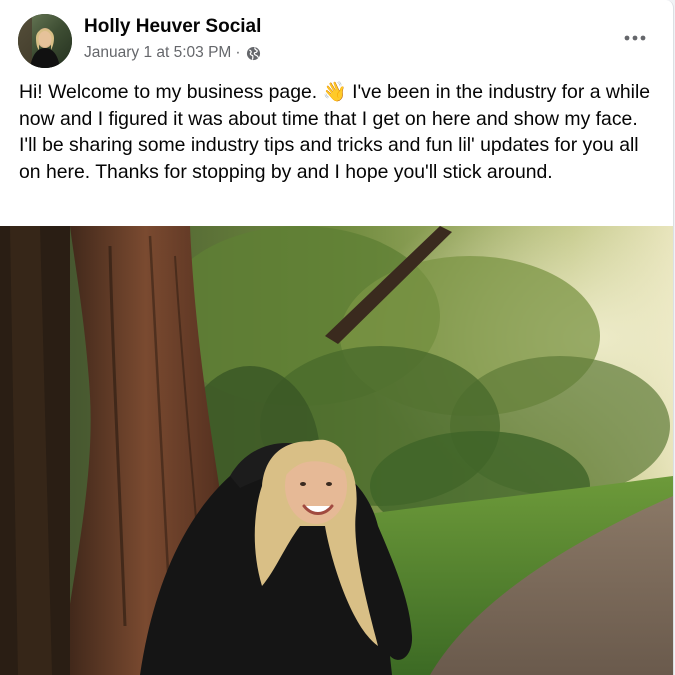 This screenshot has height=675, width=675. I want to click on author-avatar, so click(45, 41).